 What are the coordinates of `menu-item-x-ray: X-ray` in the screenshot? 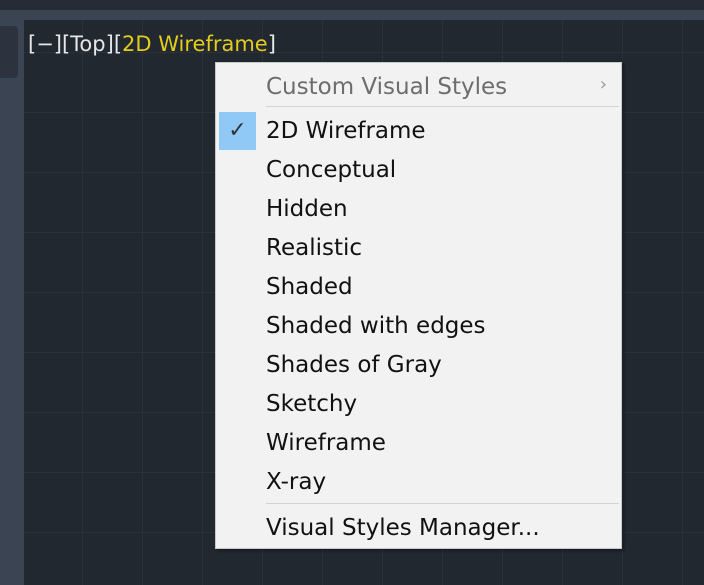 It's located at (418, 482).